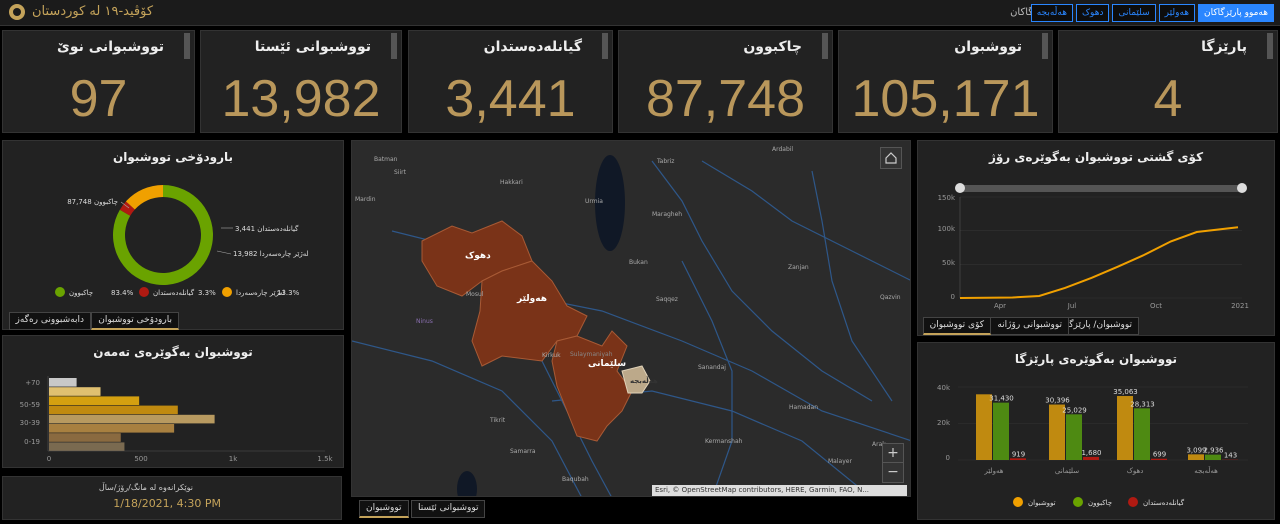 Image resolution: width=1280 pixels, height=524 pixels. What do you see at coordinates (994, 471) in the screenshot?
I see `x-tick: هەولێر` at bounding box center [994, 471].